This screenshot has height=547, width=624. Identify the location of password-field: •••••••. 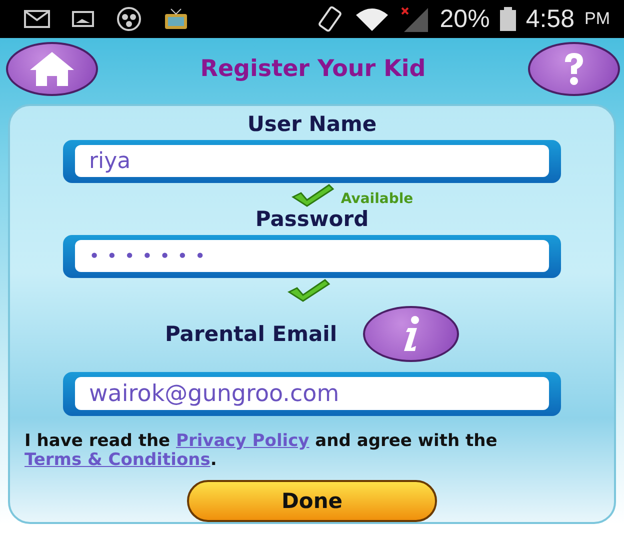
(312, 256).